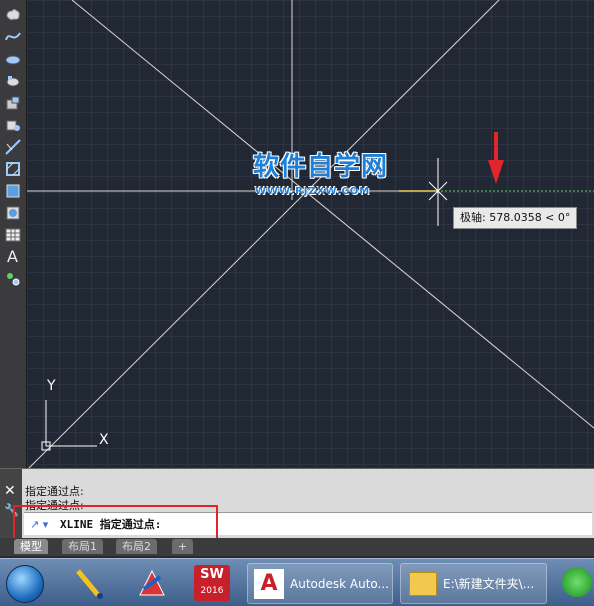 This screenshot has width=594, height=606. Describe the element at coordinates (82, 546) in the screenshot. I see `tab-layout1: 布局1` at that location.